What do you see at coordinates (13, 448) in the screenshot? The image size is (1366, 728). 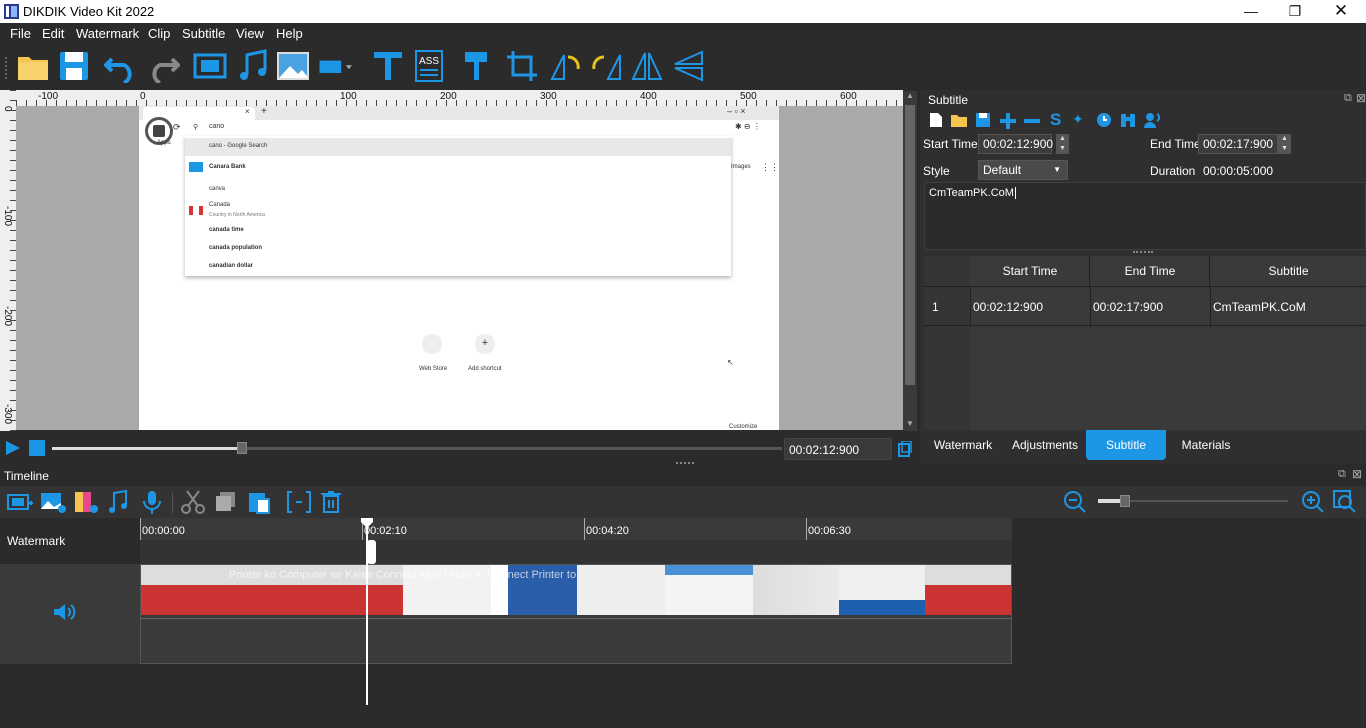 I see `play-icon` at bounding box center [13, 448].